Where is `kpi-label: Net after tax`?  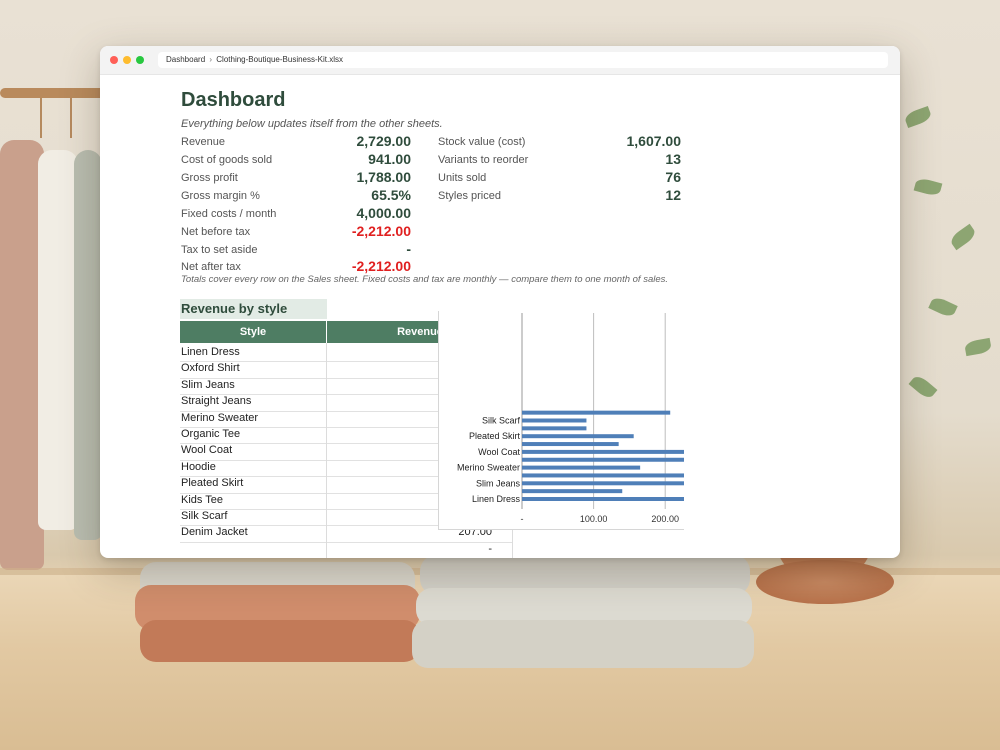
kpi-label: Net after tax is located at coordinates (211, 267).